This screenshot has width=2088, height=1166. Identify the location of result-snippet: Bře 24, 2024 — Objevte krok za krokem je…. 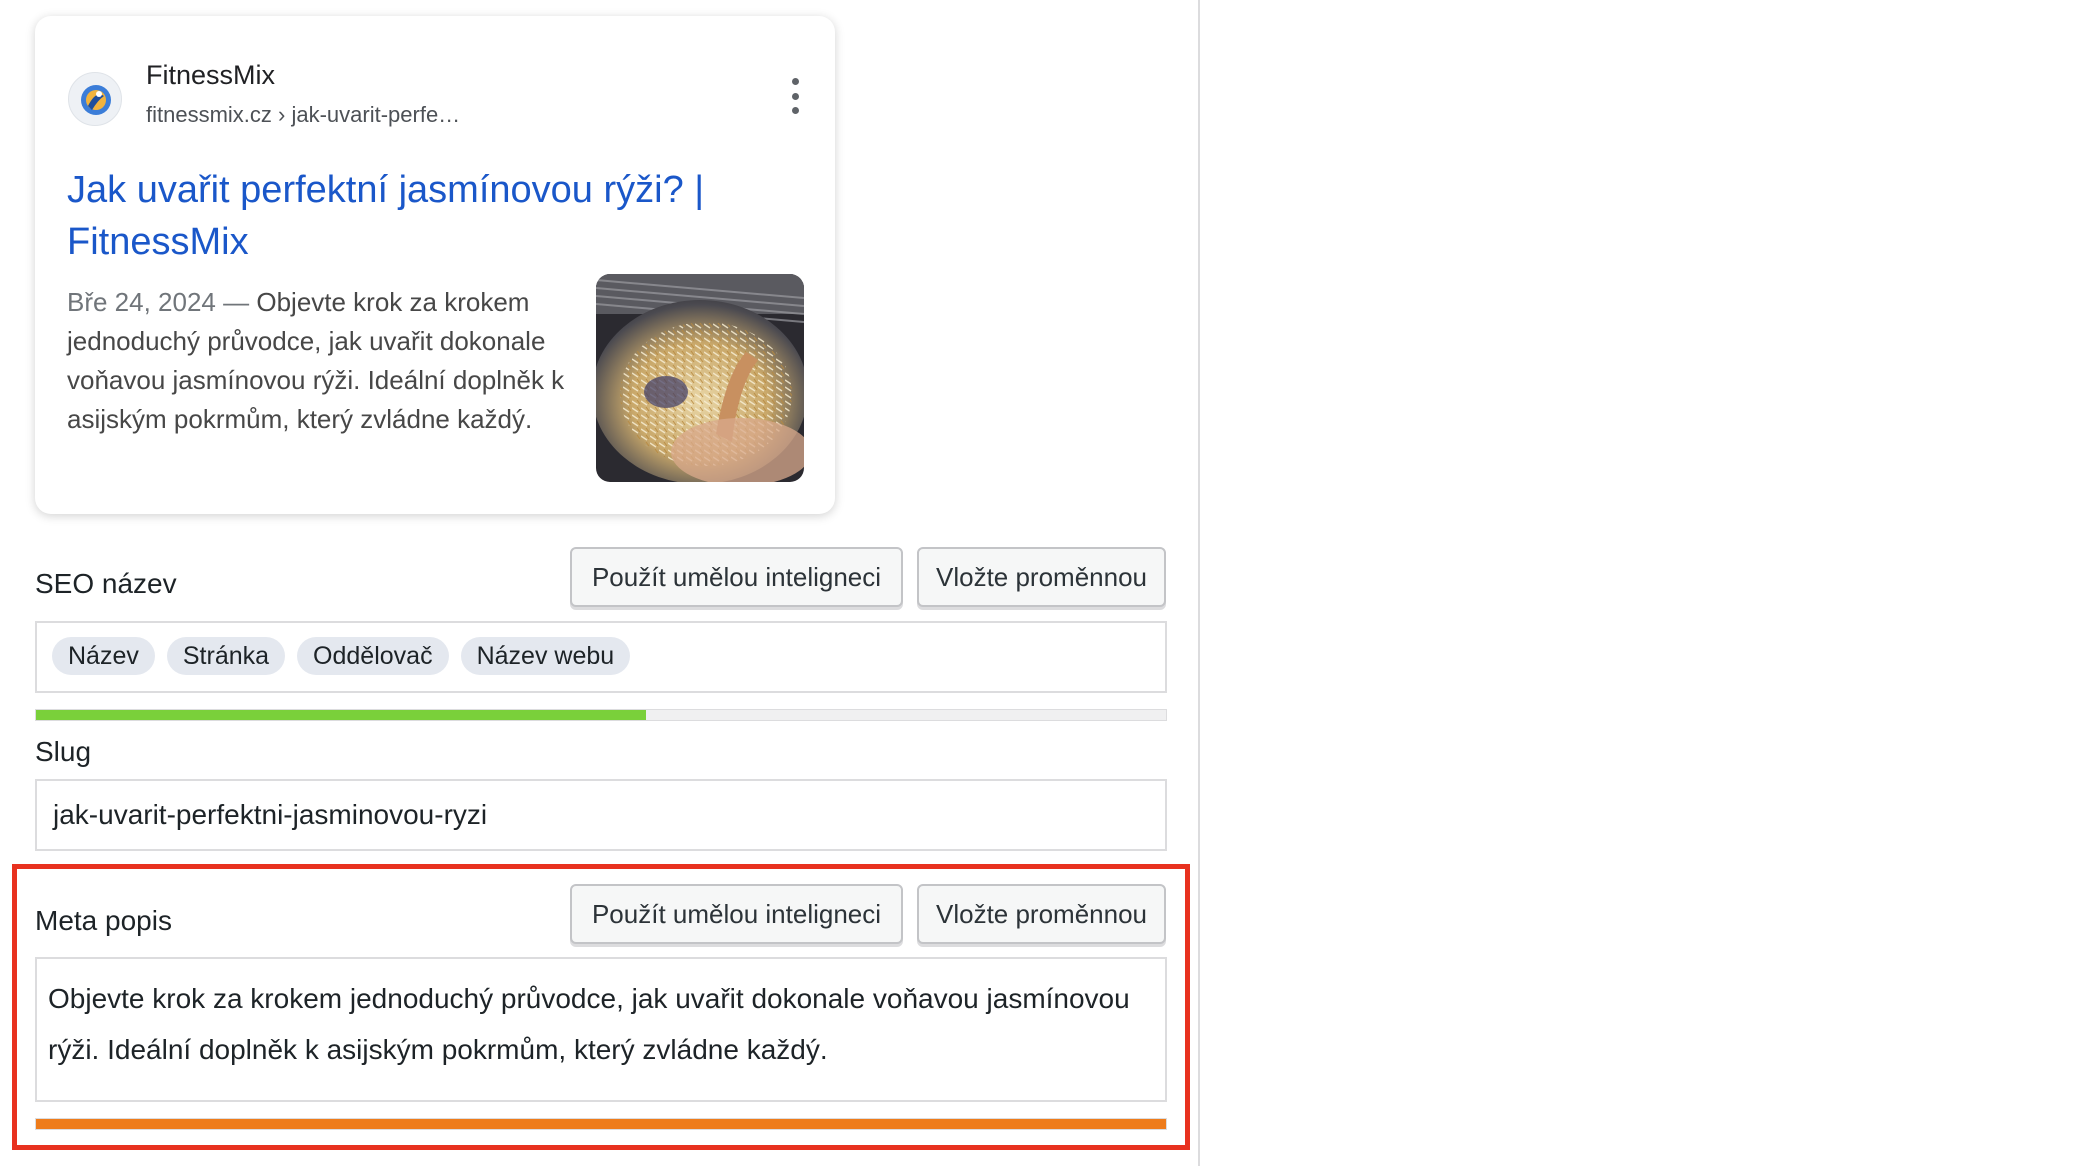
(339, 361).